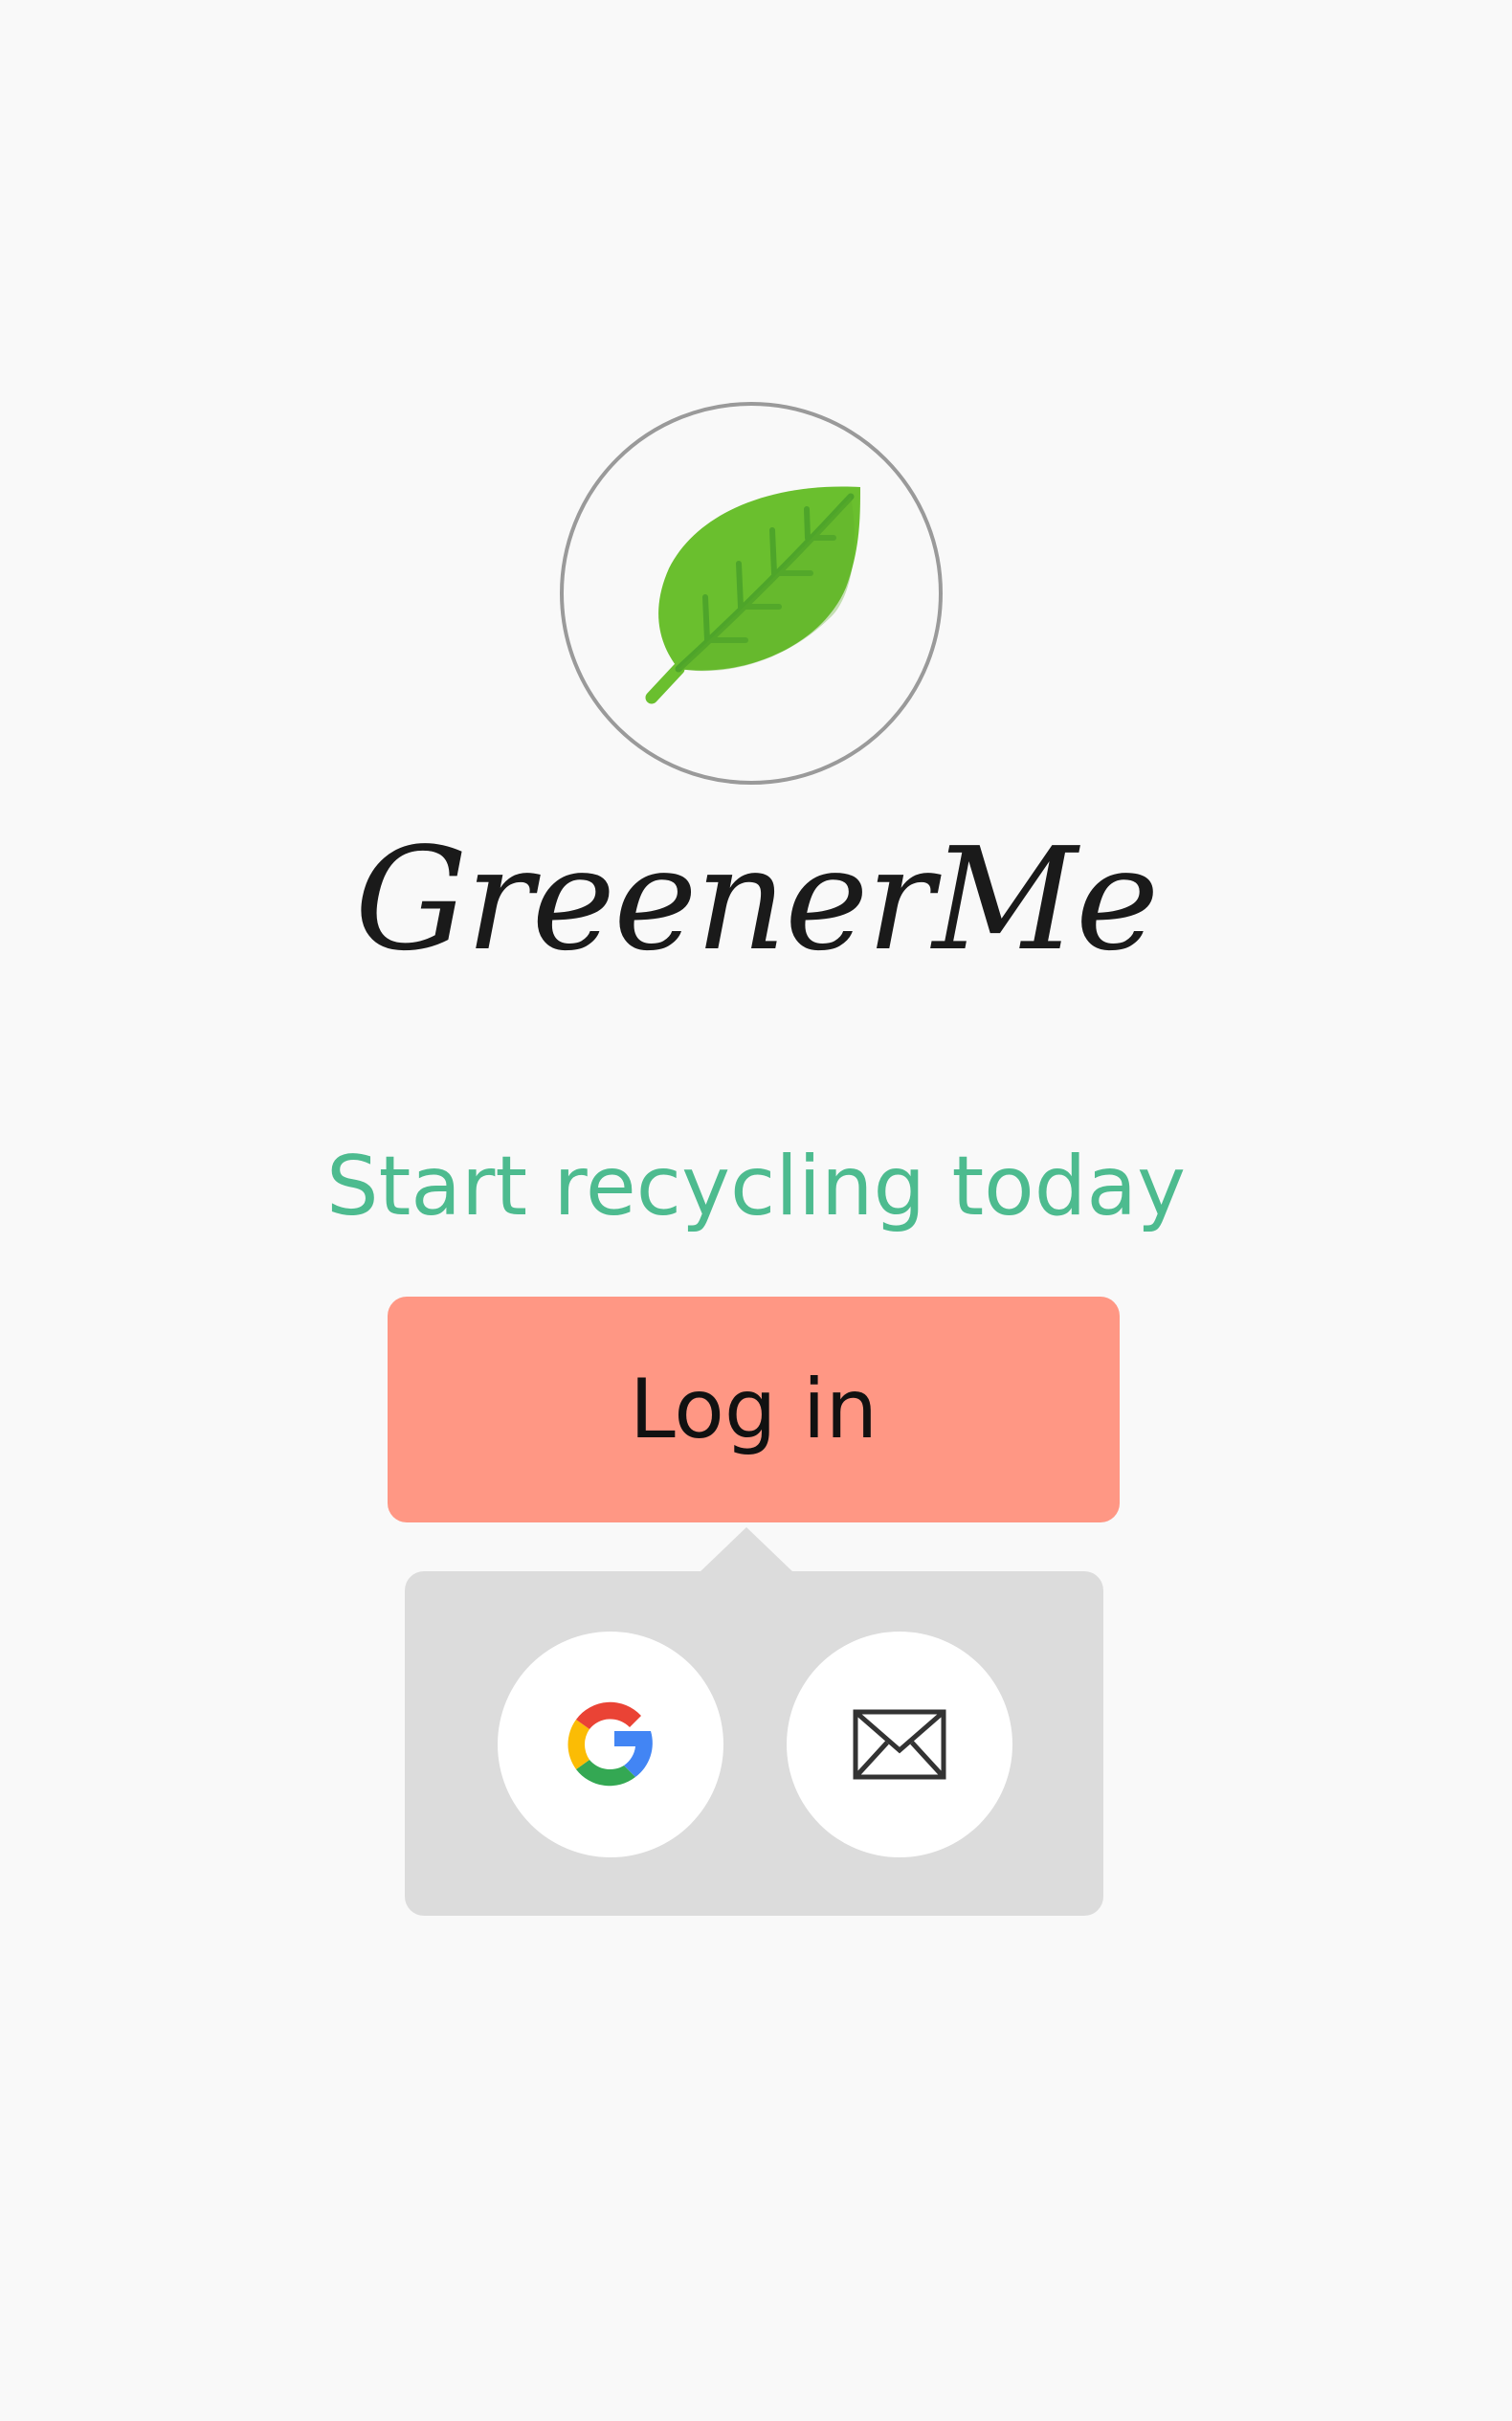  I want to click on email-login-button, so click(899, 1744).